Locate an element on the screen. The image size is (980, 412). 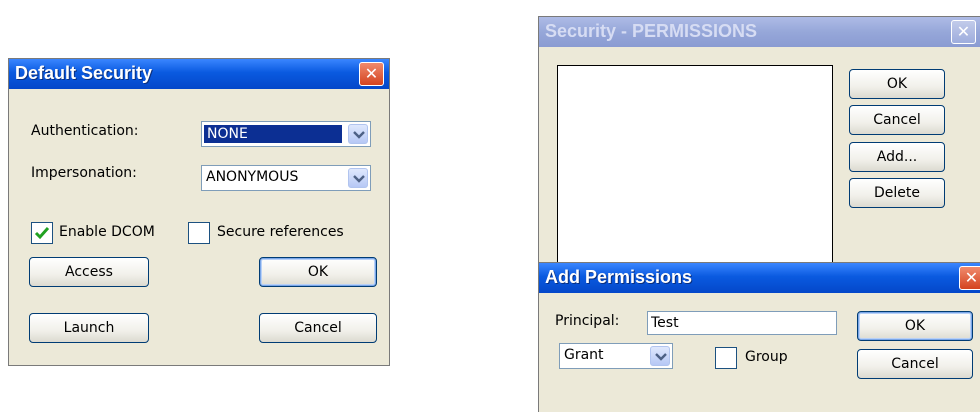
dialog-title: Security - PERMISSIONS is located at coordinates (651, 31).